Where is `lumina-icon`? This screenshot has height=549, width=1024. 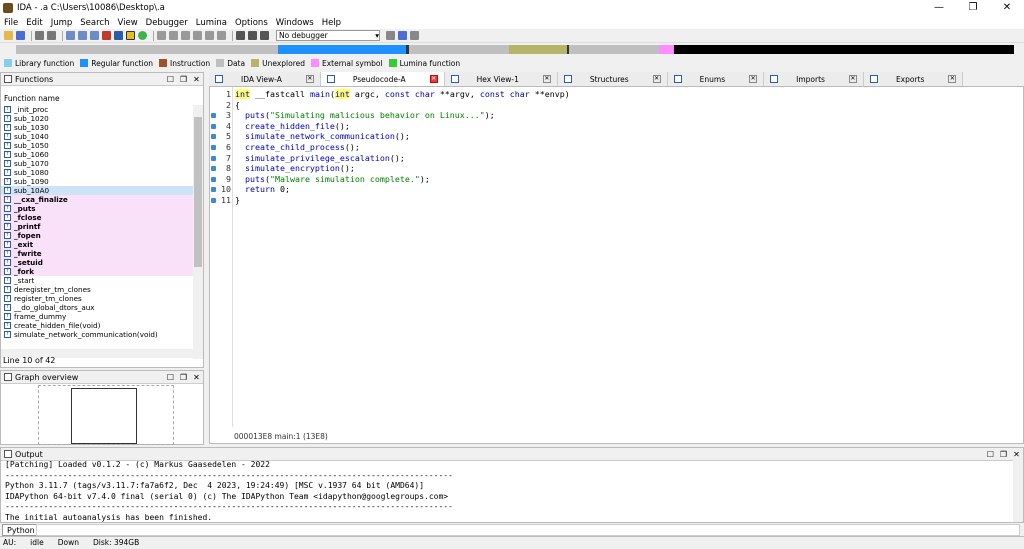
lumina-icon is located at coordinates (142, 35).